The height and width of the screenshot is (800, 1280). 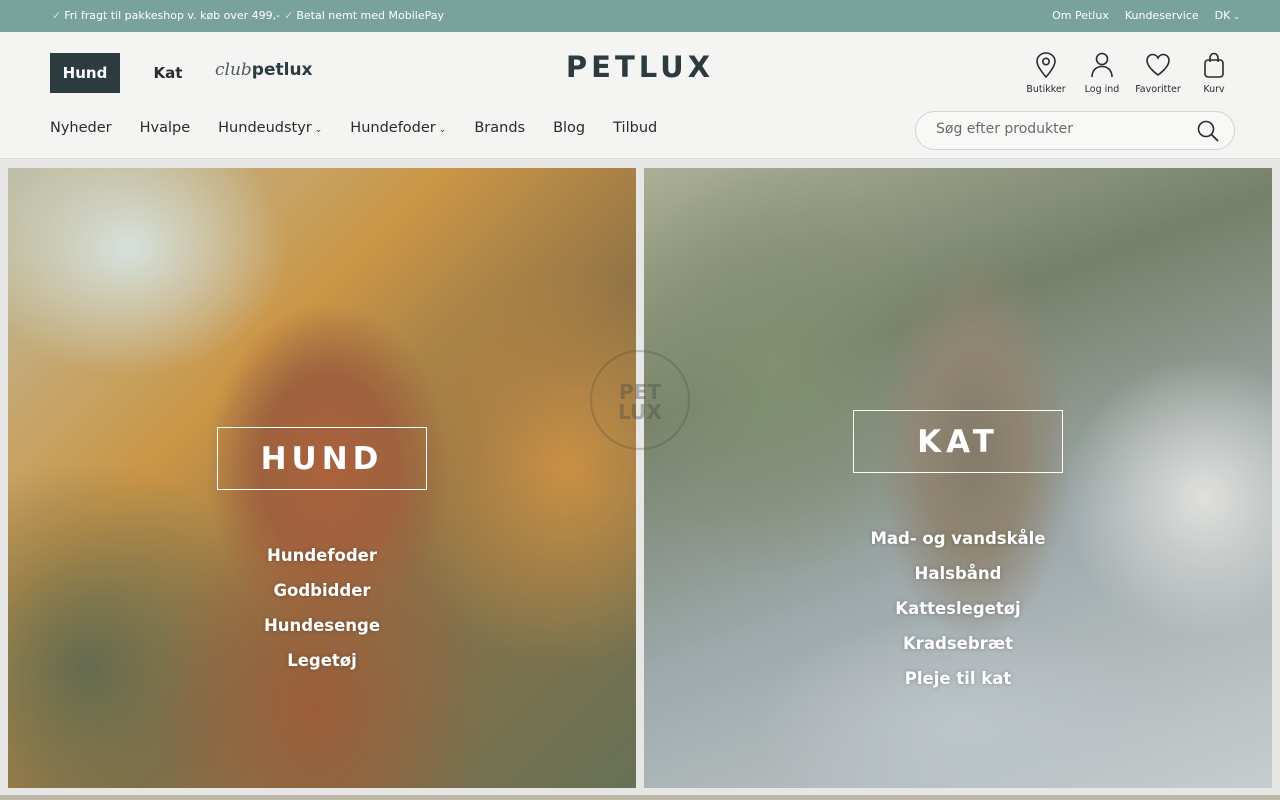 I want to click on cat-link-pleje-til-kat: Pleje til kat, so click(x=958, y=678).